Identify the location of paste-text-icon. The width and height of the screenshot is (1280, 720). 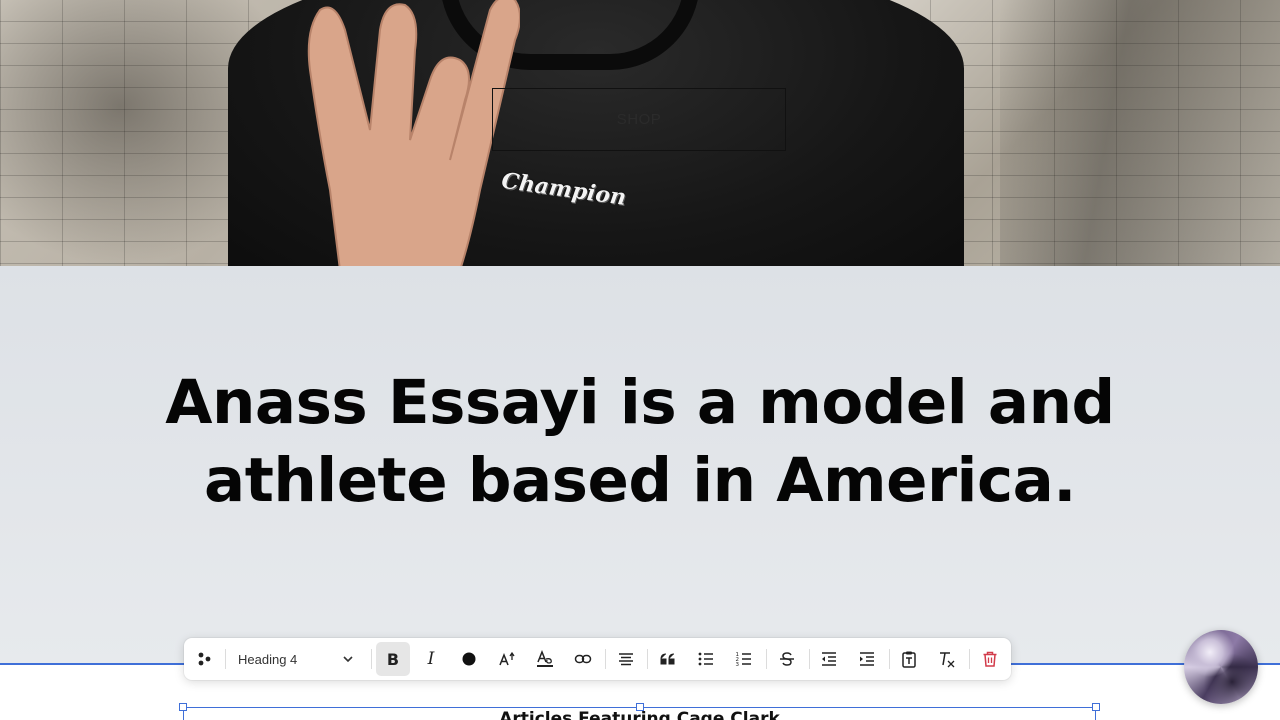
(909, 659).